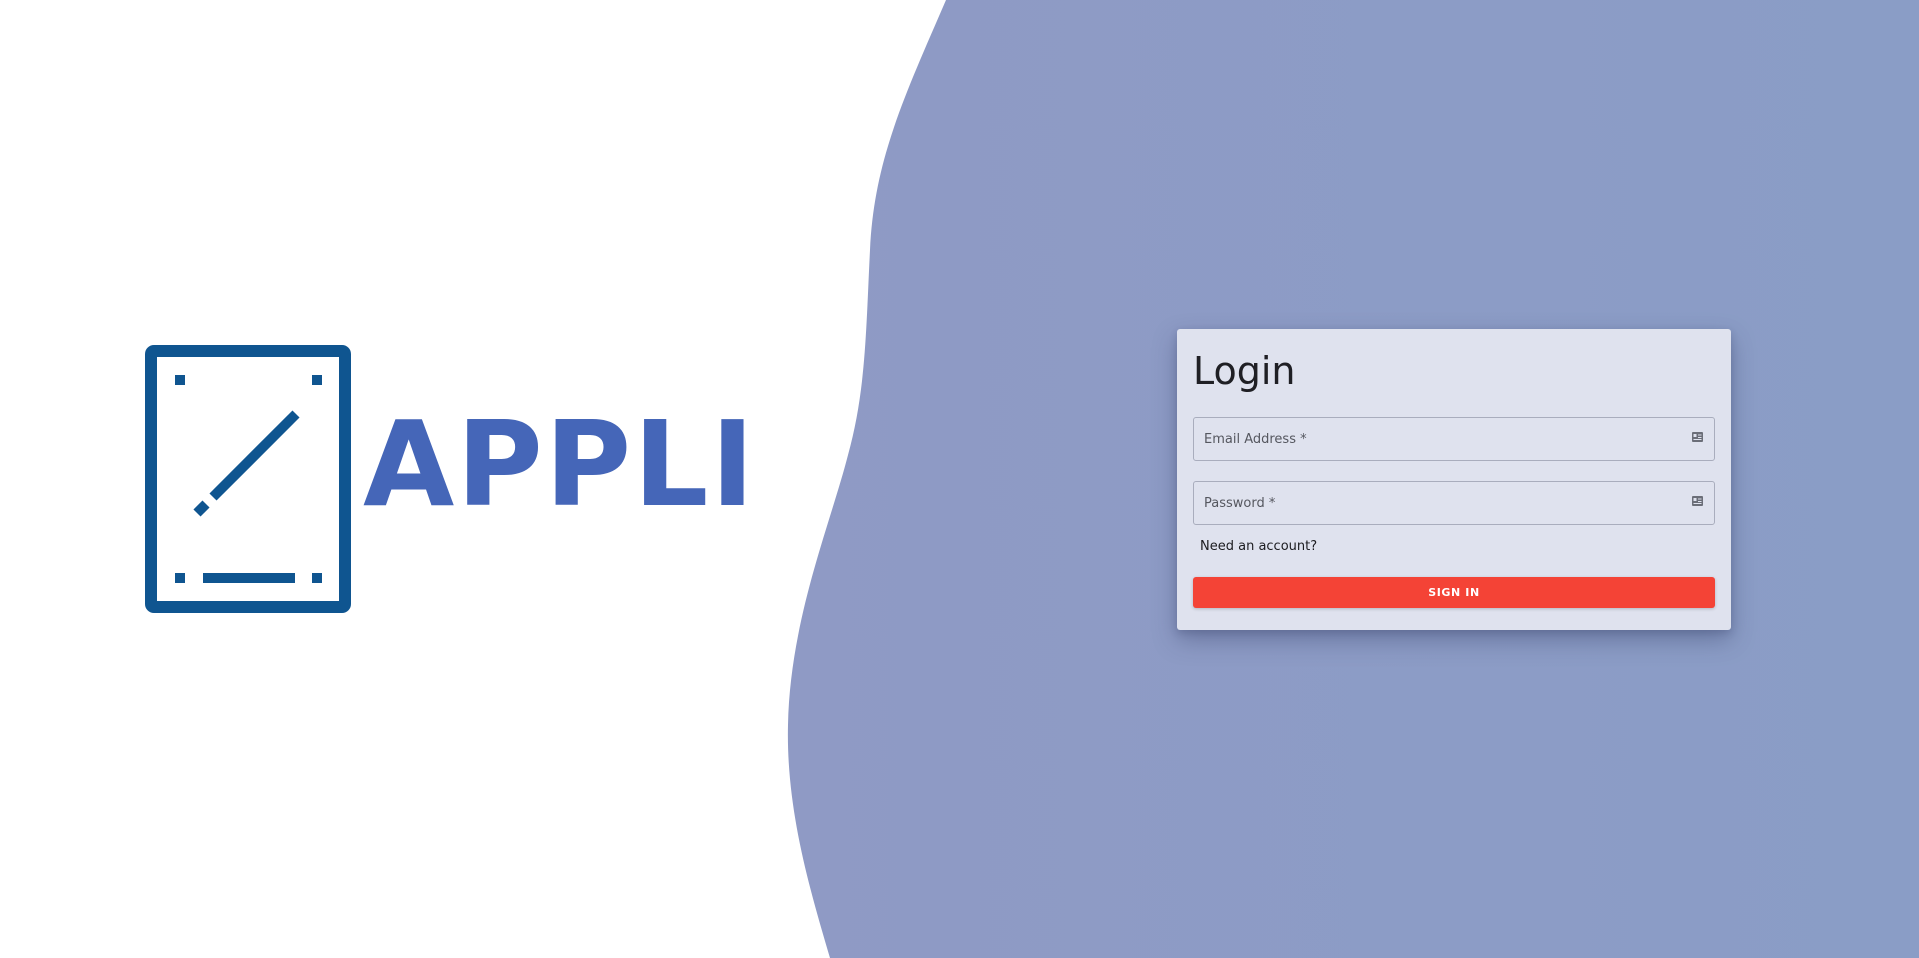  Describe the element at coordinates (1454, 479) in the screenshot. I see `login-card: Login Need an account? SIGN IN` at that location.